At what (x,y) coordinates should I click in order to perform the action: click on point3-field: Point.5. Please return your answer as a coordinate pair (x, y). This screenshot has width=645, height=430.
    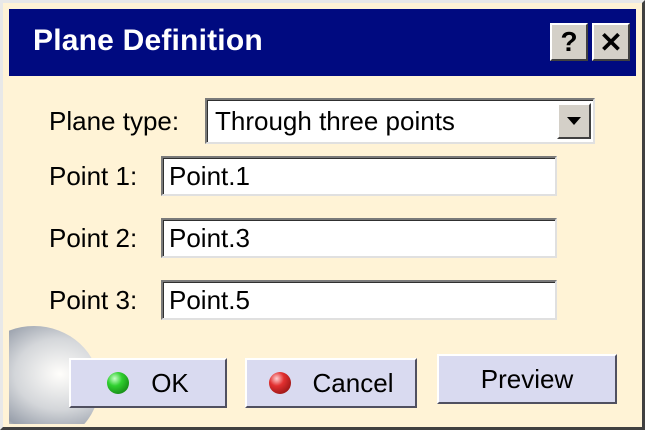
    Looking at the image, I should click on (359, 300).